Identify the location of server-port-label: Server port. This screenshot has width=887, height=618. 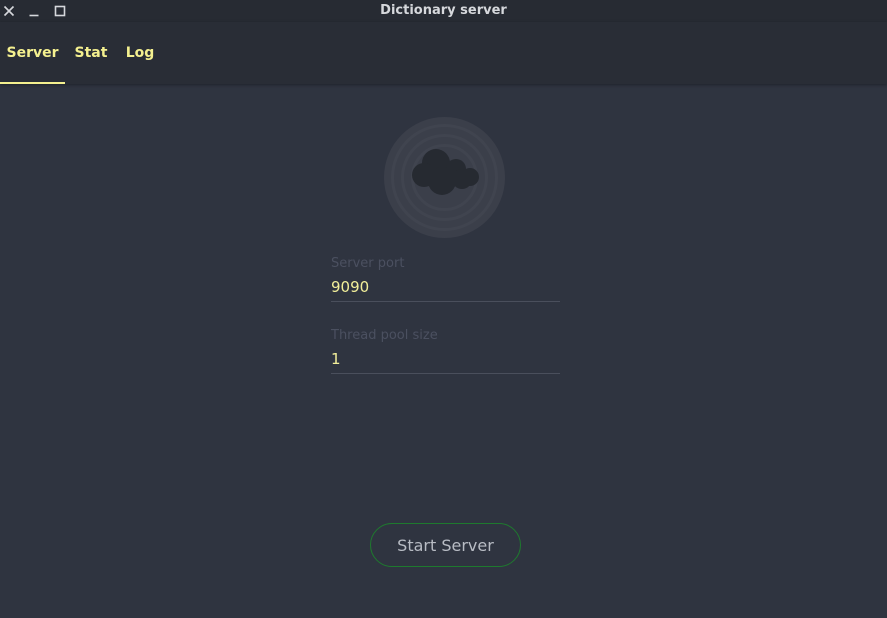
(368, 263).